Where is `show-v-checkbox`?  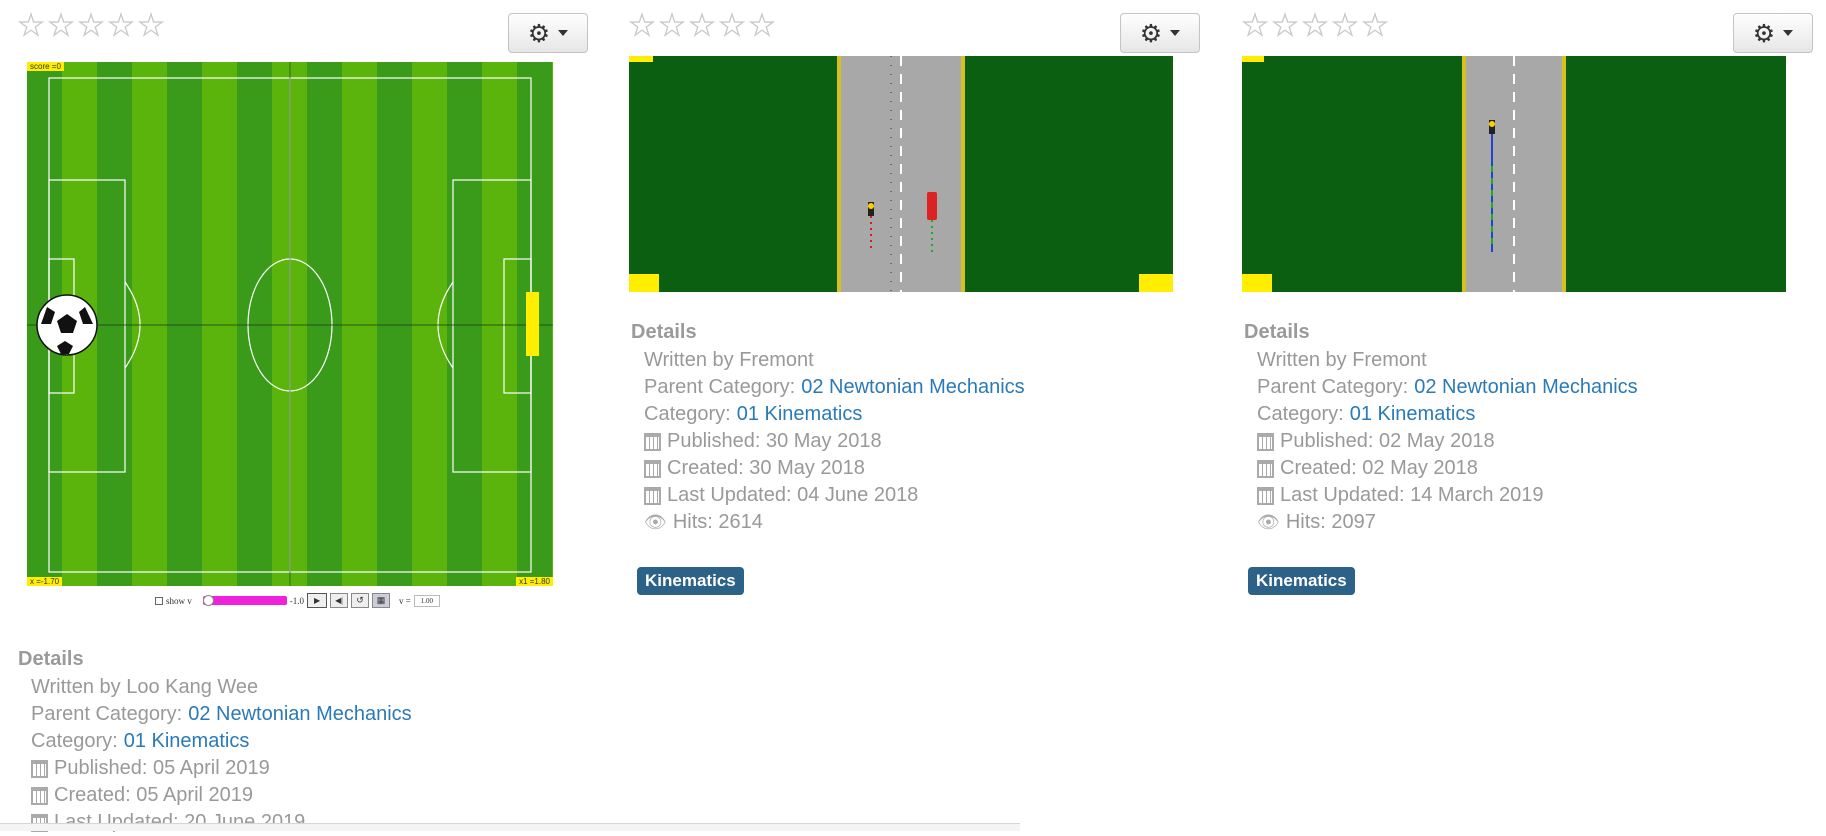 show-v-checkbox is located at coordinates (159, 600).